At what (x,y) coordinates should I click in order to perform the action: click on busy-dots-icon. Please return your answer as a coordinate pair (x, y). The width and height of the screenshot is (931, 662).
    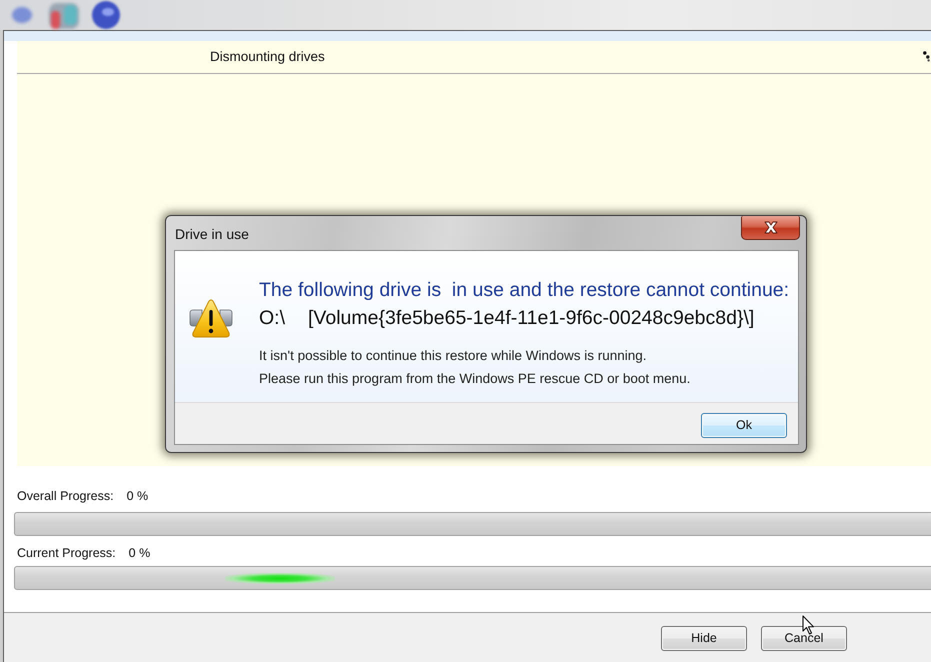
    Looking at the image, I should click on (926, 56).